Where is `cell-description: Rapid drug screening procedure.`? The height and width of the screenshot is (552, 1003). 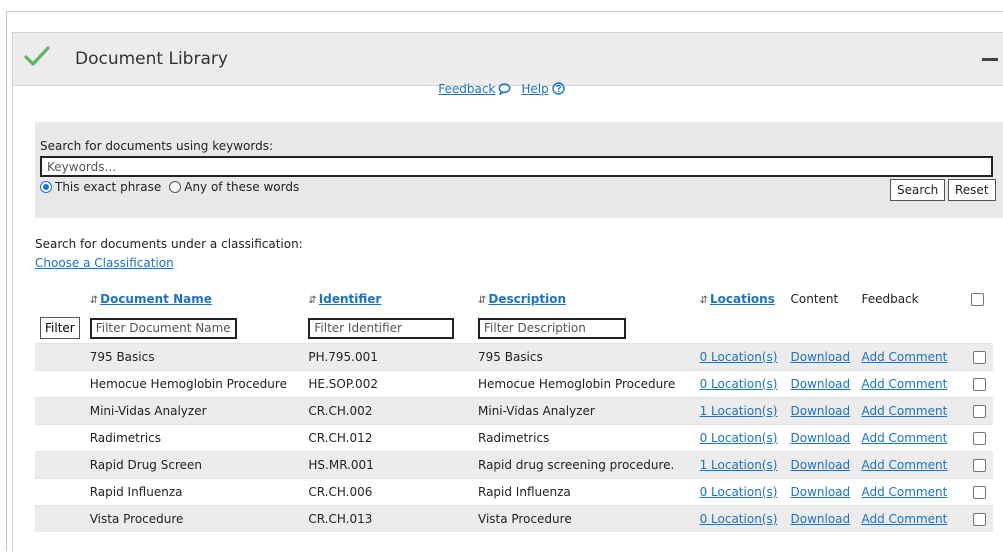
cell-description: Rapid drug screening procedure. is located at coordinates (584, 464).